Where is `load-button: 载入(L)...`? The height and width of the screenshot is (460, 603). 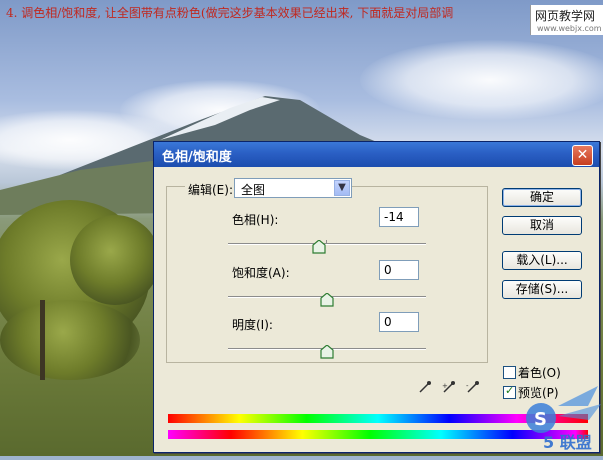
load-button: 载入(L)... is located at coordinates (542, 260).